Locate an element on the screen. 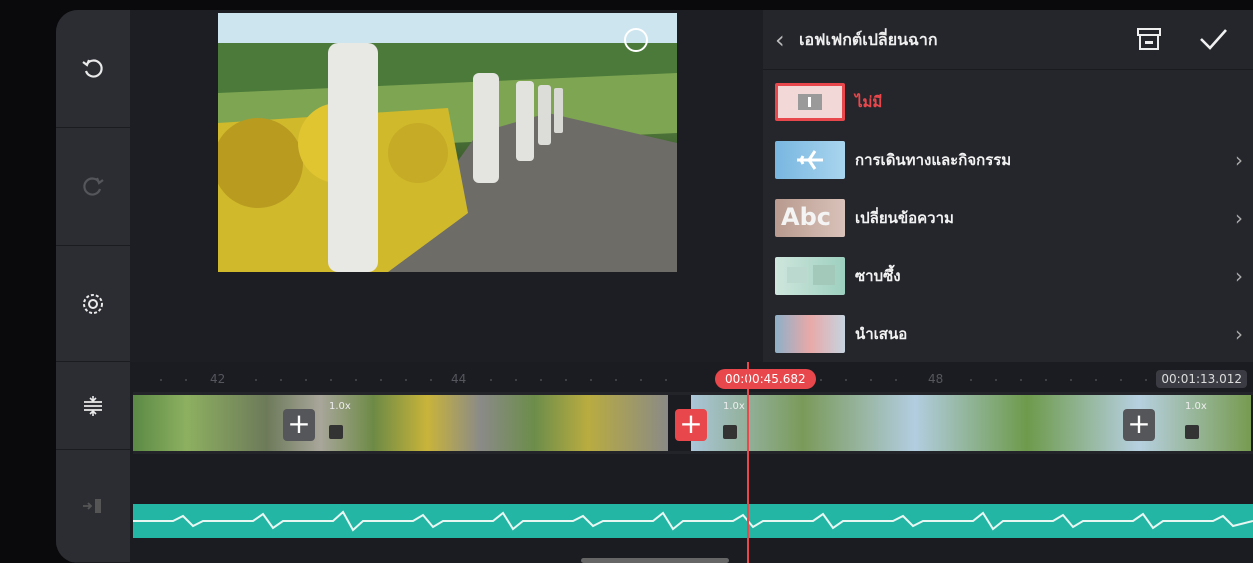 This screenshot has width=1253, height=563. transition-none: ไม่มี is located at coordinates (1008, 101).